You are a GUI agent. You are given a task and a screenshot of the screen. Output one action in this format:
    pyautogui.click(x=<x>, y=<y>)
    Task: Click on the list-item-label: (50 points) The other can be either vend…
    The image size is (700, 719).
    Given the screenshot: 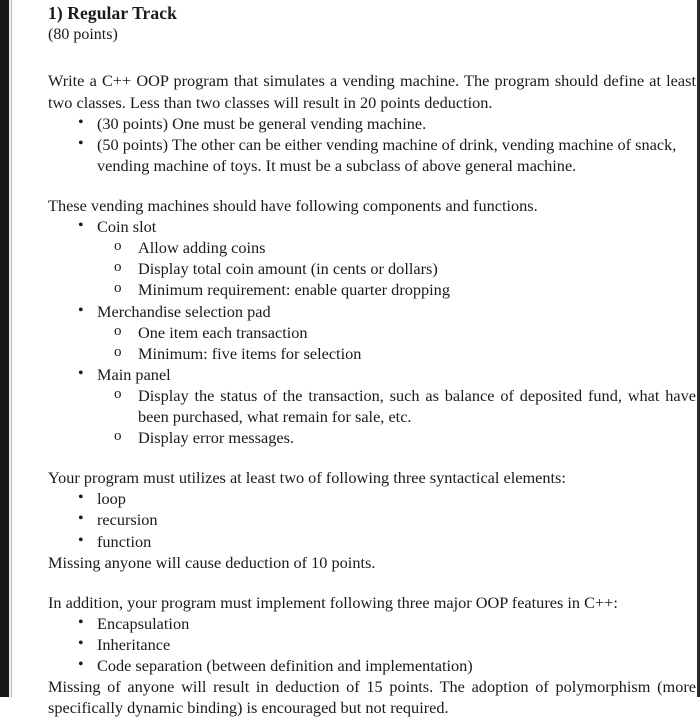 What is the action you would take?
    pyautogui.click(x=387, y=154)
    